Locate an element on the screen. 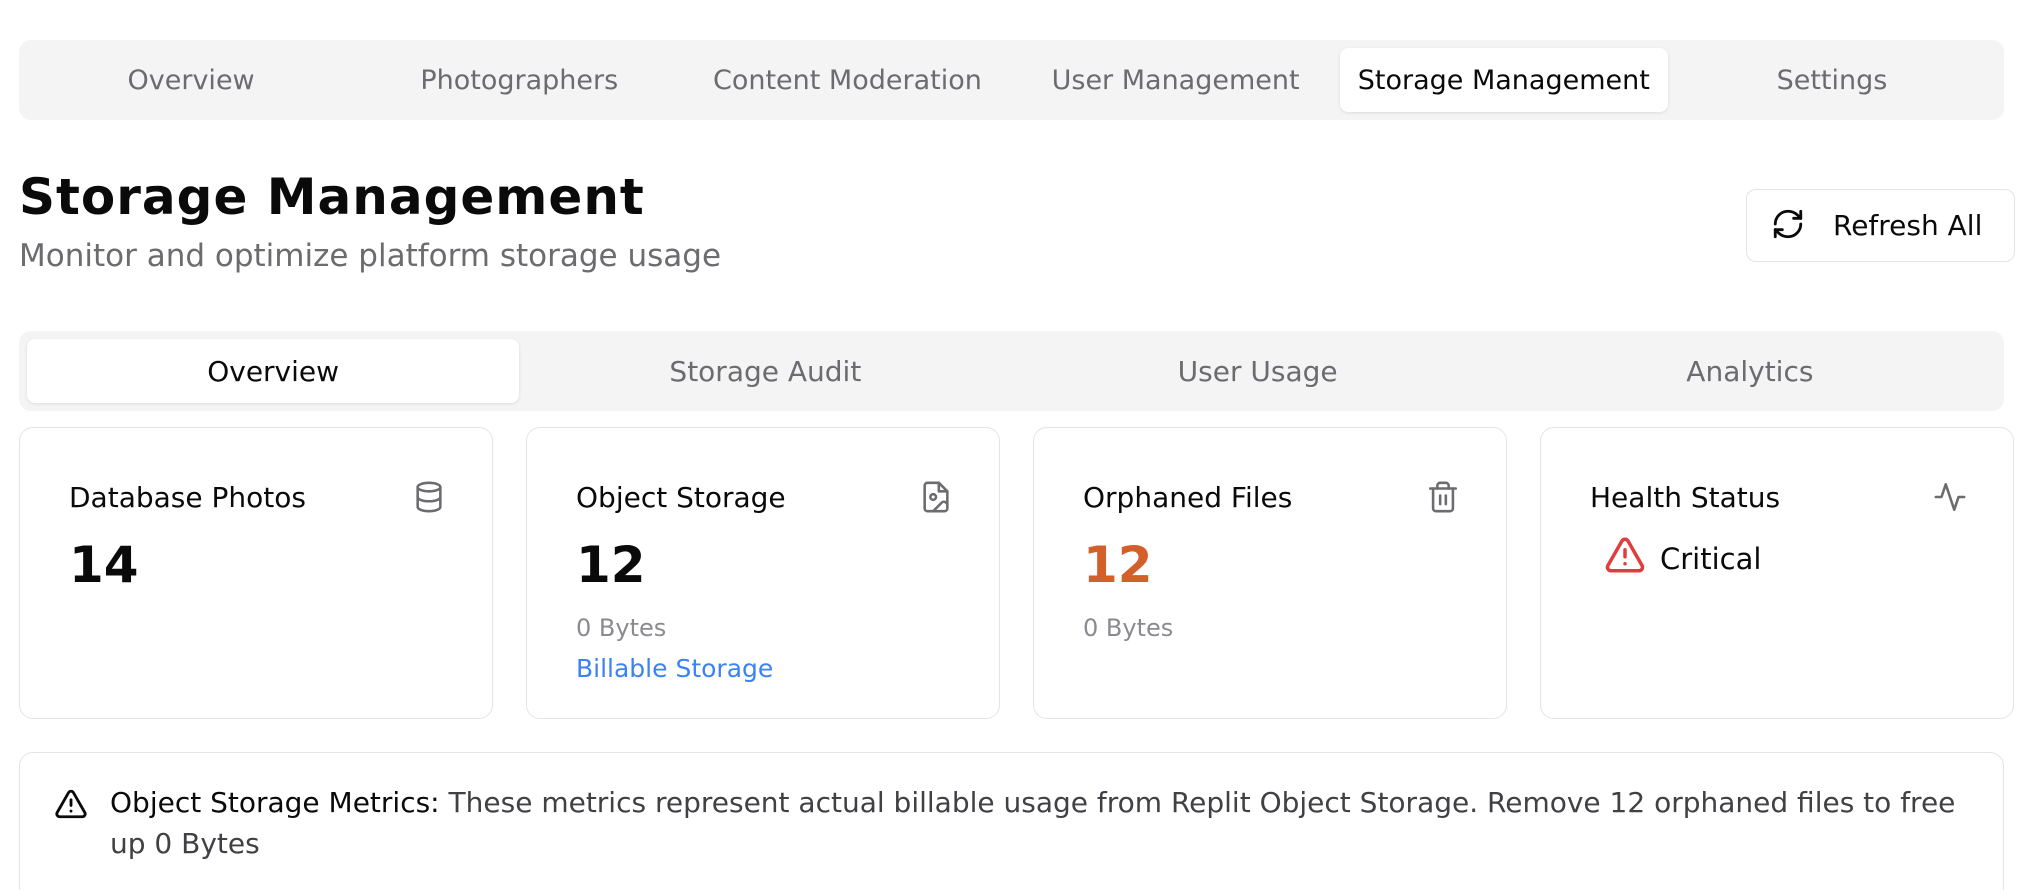 This screenshot has height=890, width=2038. subtab-overview: Overview is located at coordinates (273, 371).